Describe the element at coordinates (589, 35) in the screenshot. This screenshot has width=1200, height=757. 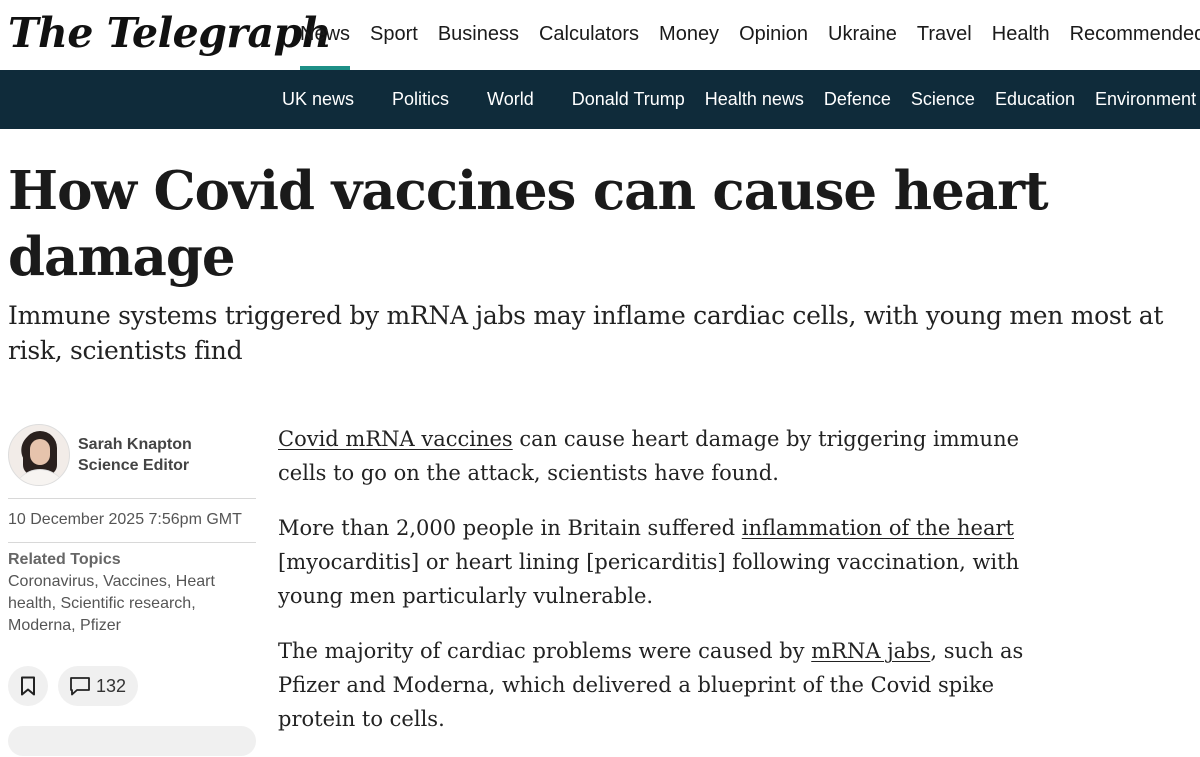
I see `nav-calculators: Calculators` at that location.